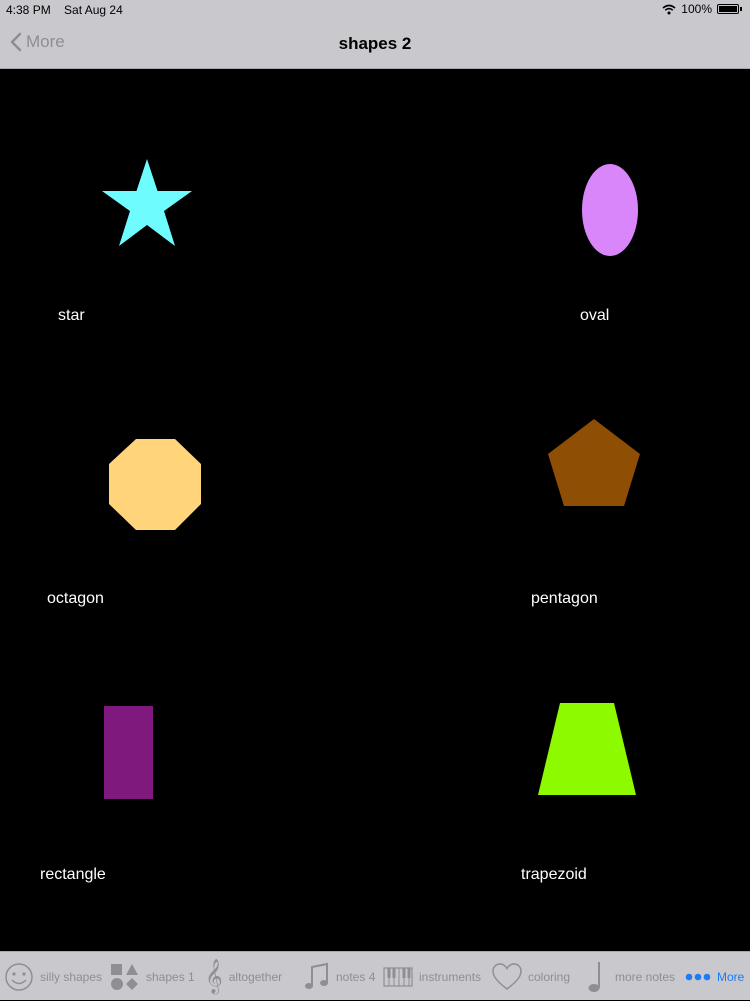 The height and width of the screenshot is (1001, 750). I want to click on tab-label: more notes, so click(645, 976).